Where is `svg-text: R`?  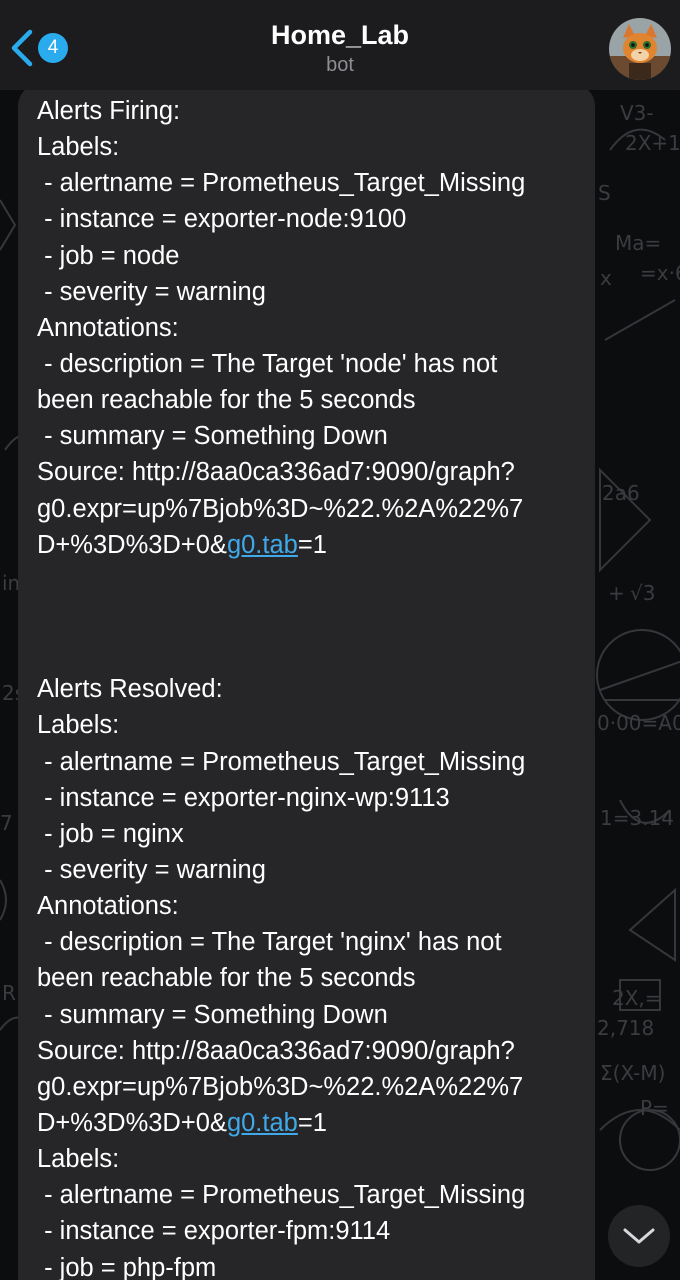 svg-text: R is located at coordinates (9, 993).